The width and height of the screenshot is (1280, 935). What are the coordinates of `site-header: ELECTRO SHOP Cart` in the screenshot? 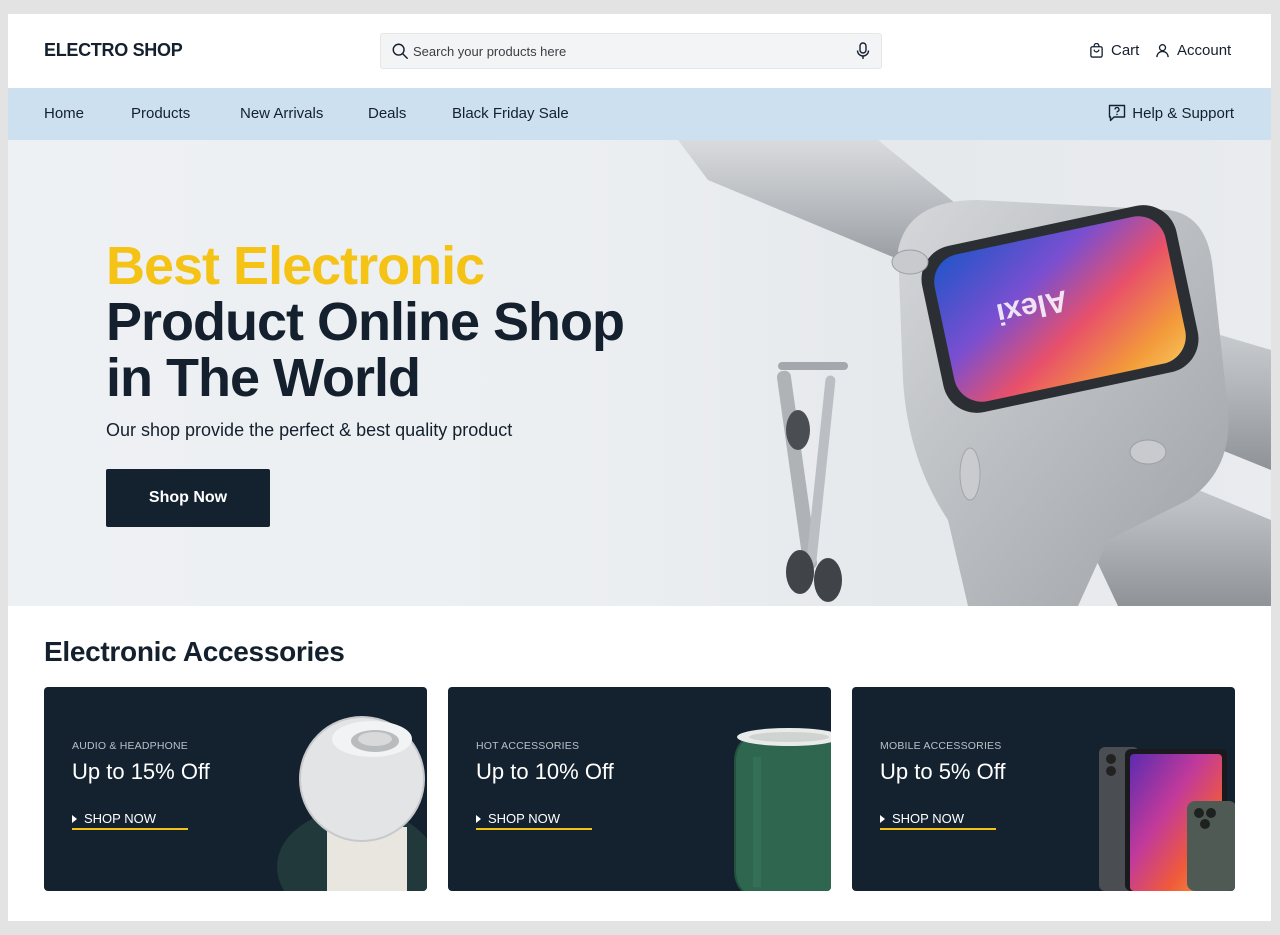 It's located at (639, 51).